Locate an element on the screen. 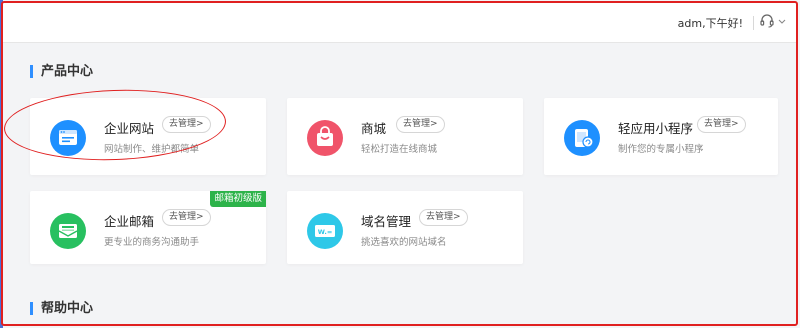  product-desc: 网站制作、维护都简单 is located at coordinates (152, 149).